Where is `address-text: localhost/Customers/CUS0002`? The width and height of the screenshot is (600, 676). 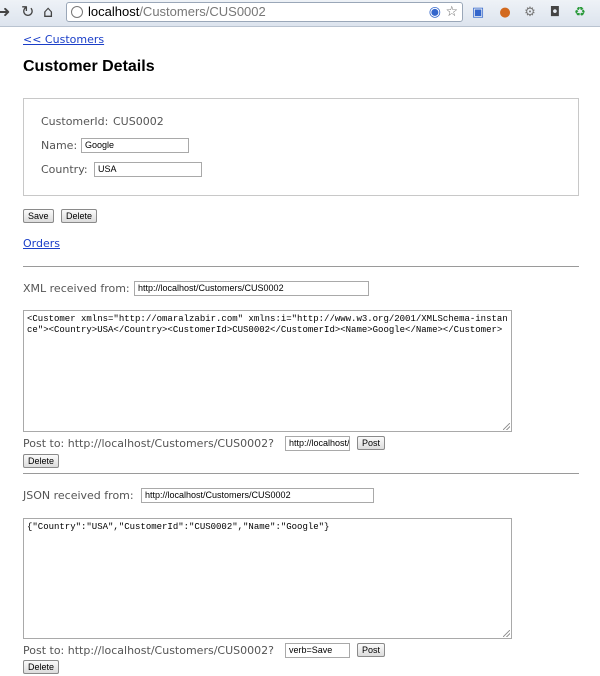
address-text: localhost/Customers/CUS0002 is located at coordinates (177, 11).